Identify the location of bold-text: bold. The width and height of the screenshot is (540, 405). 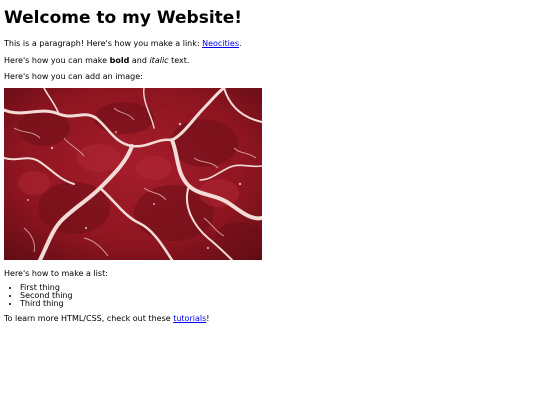
(119, 60).